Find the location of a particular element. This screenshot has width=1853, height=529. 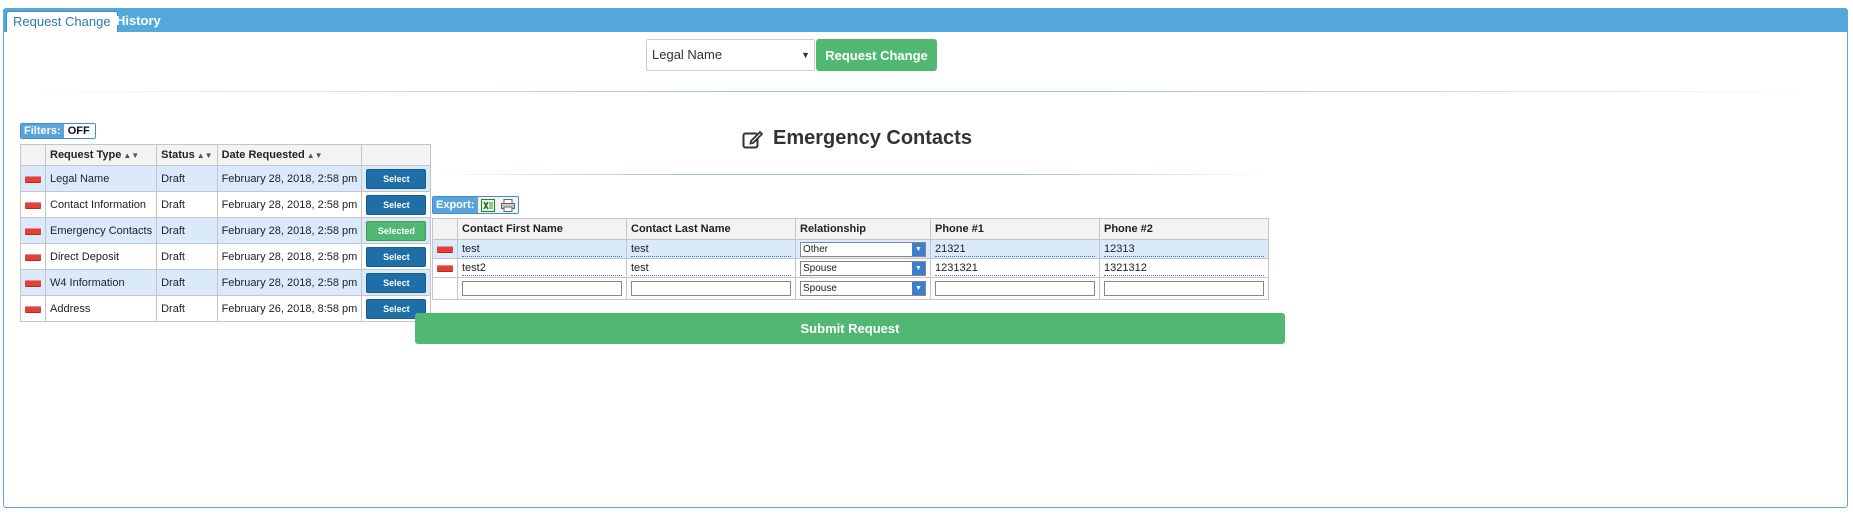

request-type-cell: Address is located at coordinates (101, 308).